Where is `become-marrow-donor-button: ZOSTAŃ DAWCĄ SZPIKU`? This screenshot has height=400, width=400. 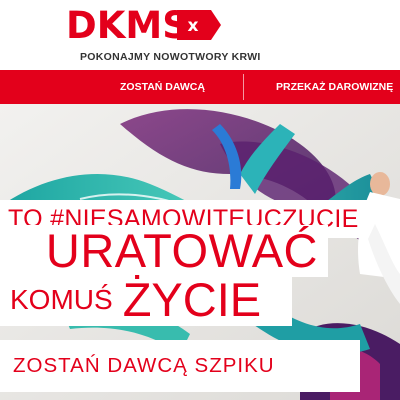
become-marrow-donor-button: ZOSTAŃ DAWCĄ SZPIKU is located at coordinates (180, 366).